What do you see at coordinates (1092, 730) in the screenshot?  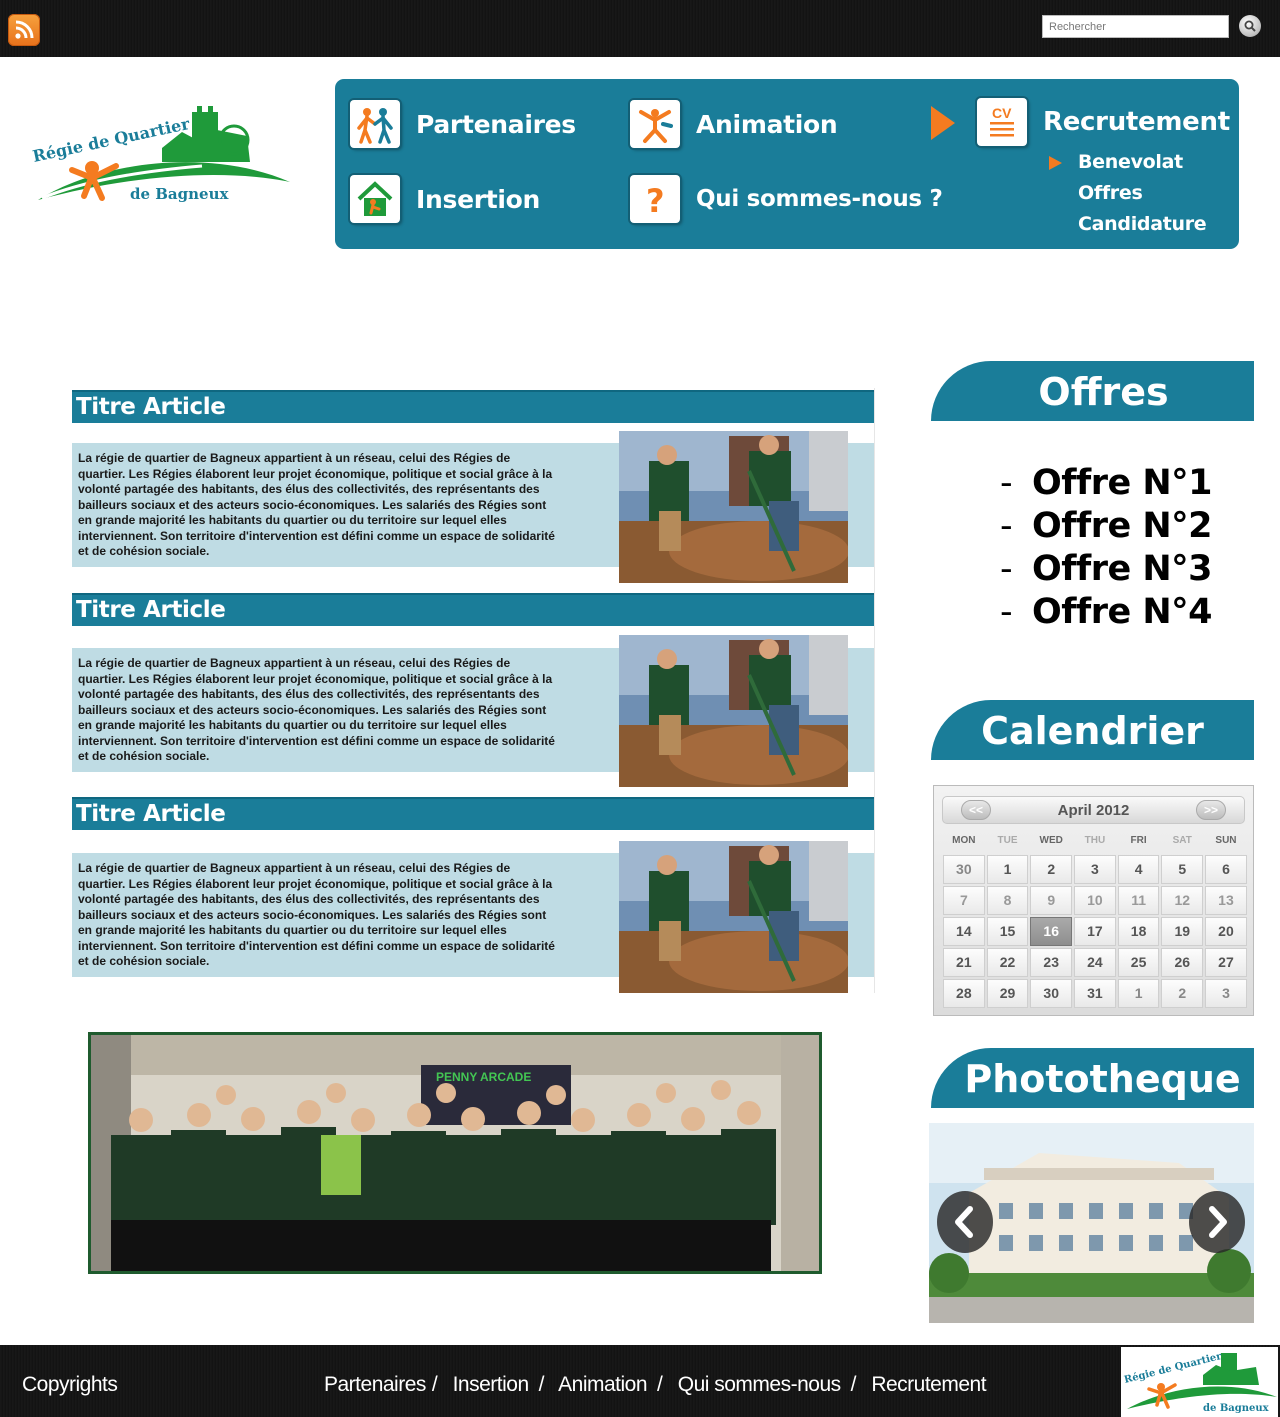 I see `calendar-heading: Calendrier` at bounding box center [1092, 730].